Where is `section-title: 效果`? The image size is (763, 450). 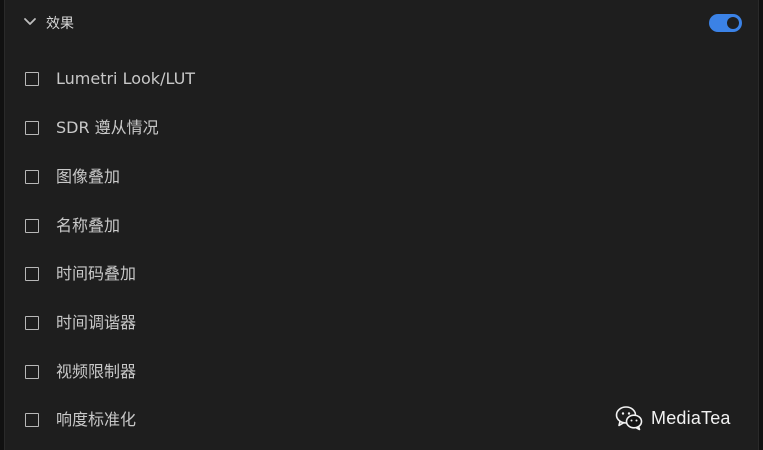
section-title: 效果 is located at coordinates (60, 24).